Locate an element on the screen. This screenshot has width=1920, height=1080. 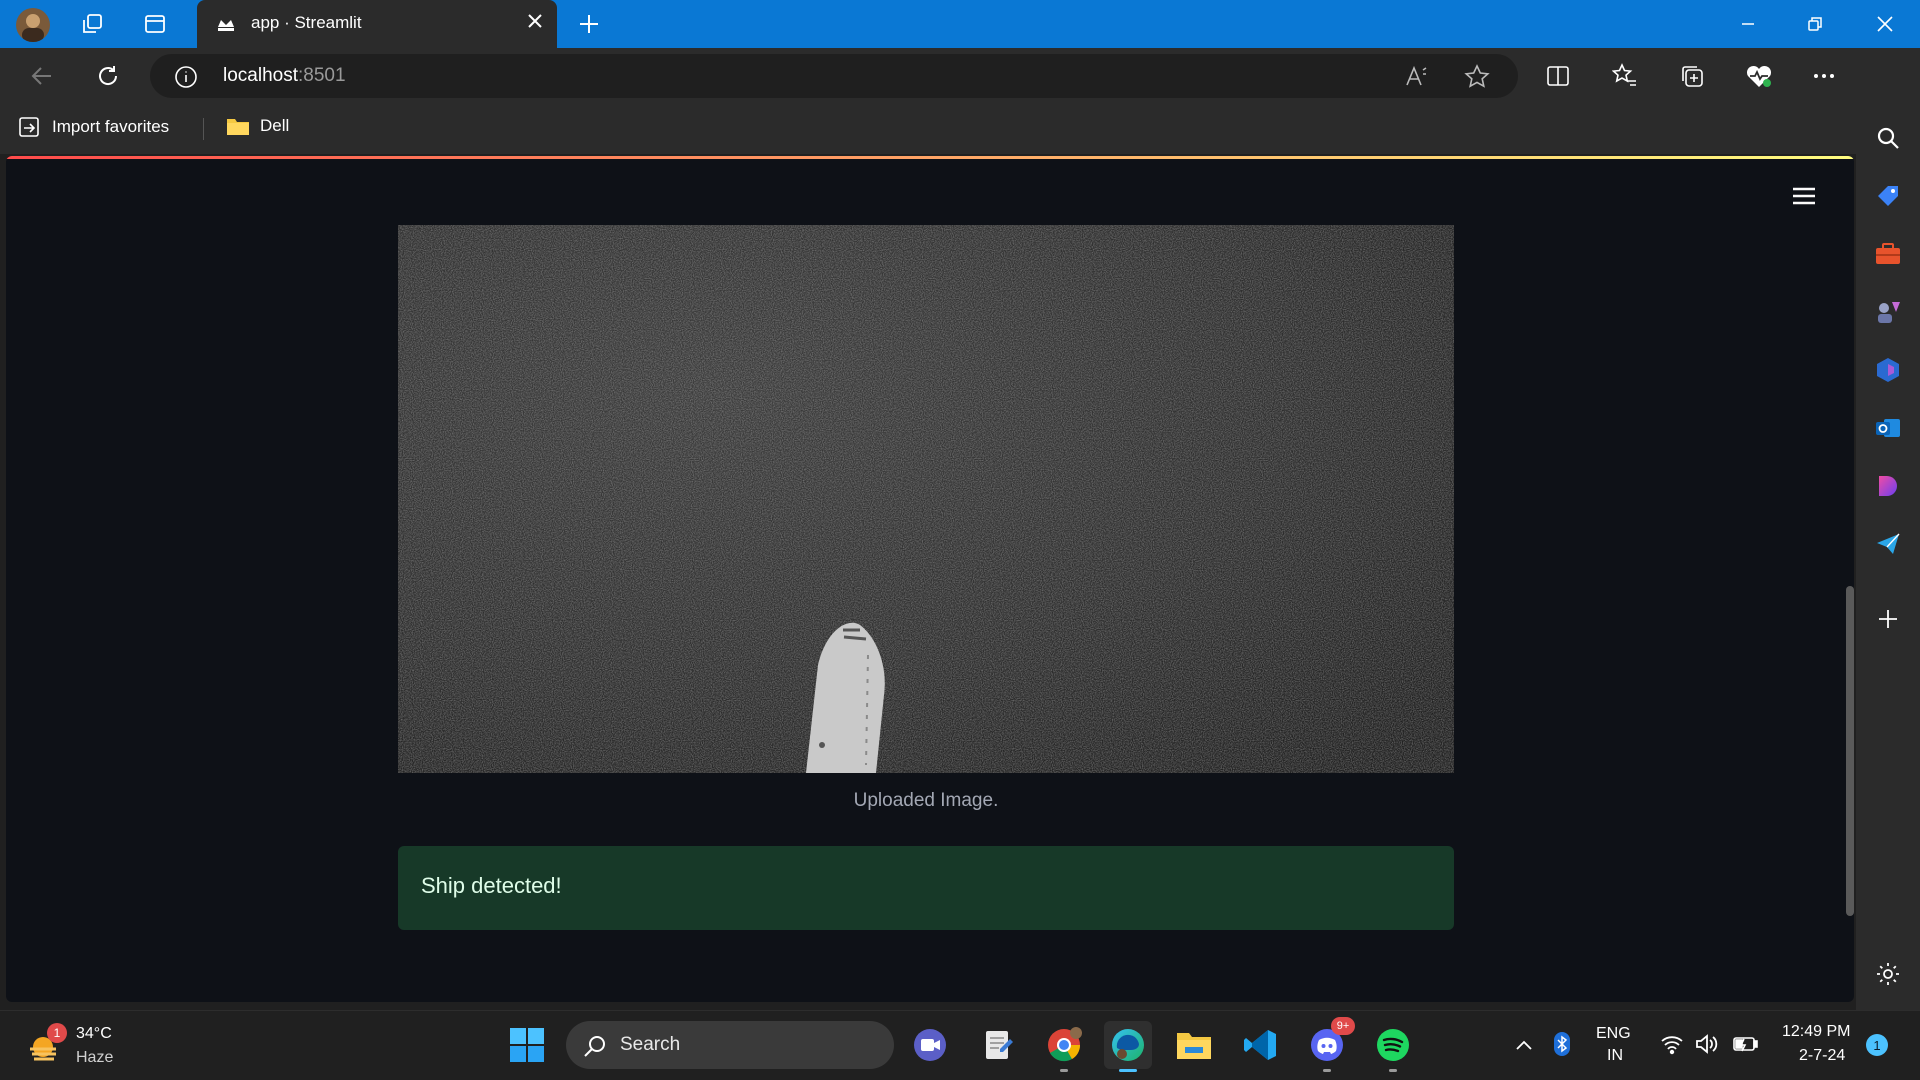
clock-date: 2-7-24 is located at coordinates (1822, 1055).